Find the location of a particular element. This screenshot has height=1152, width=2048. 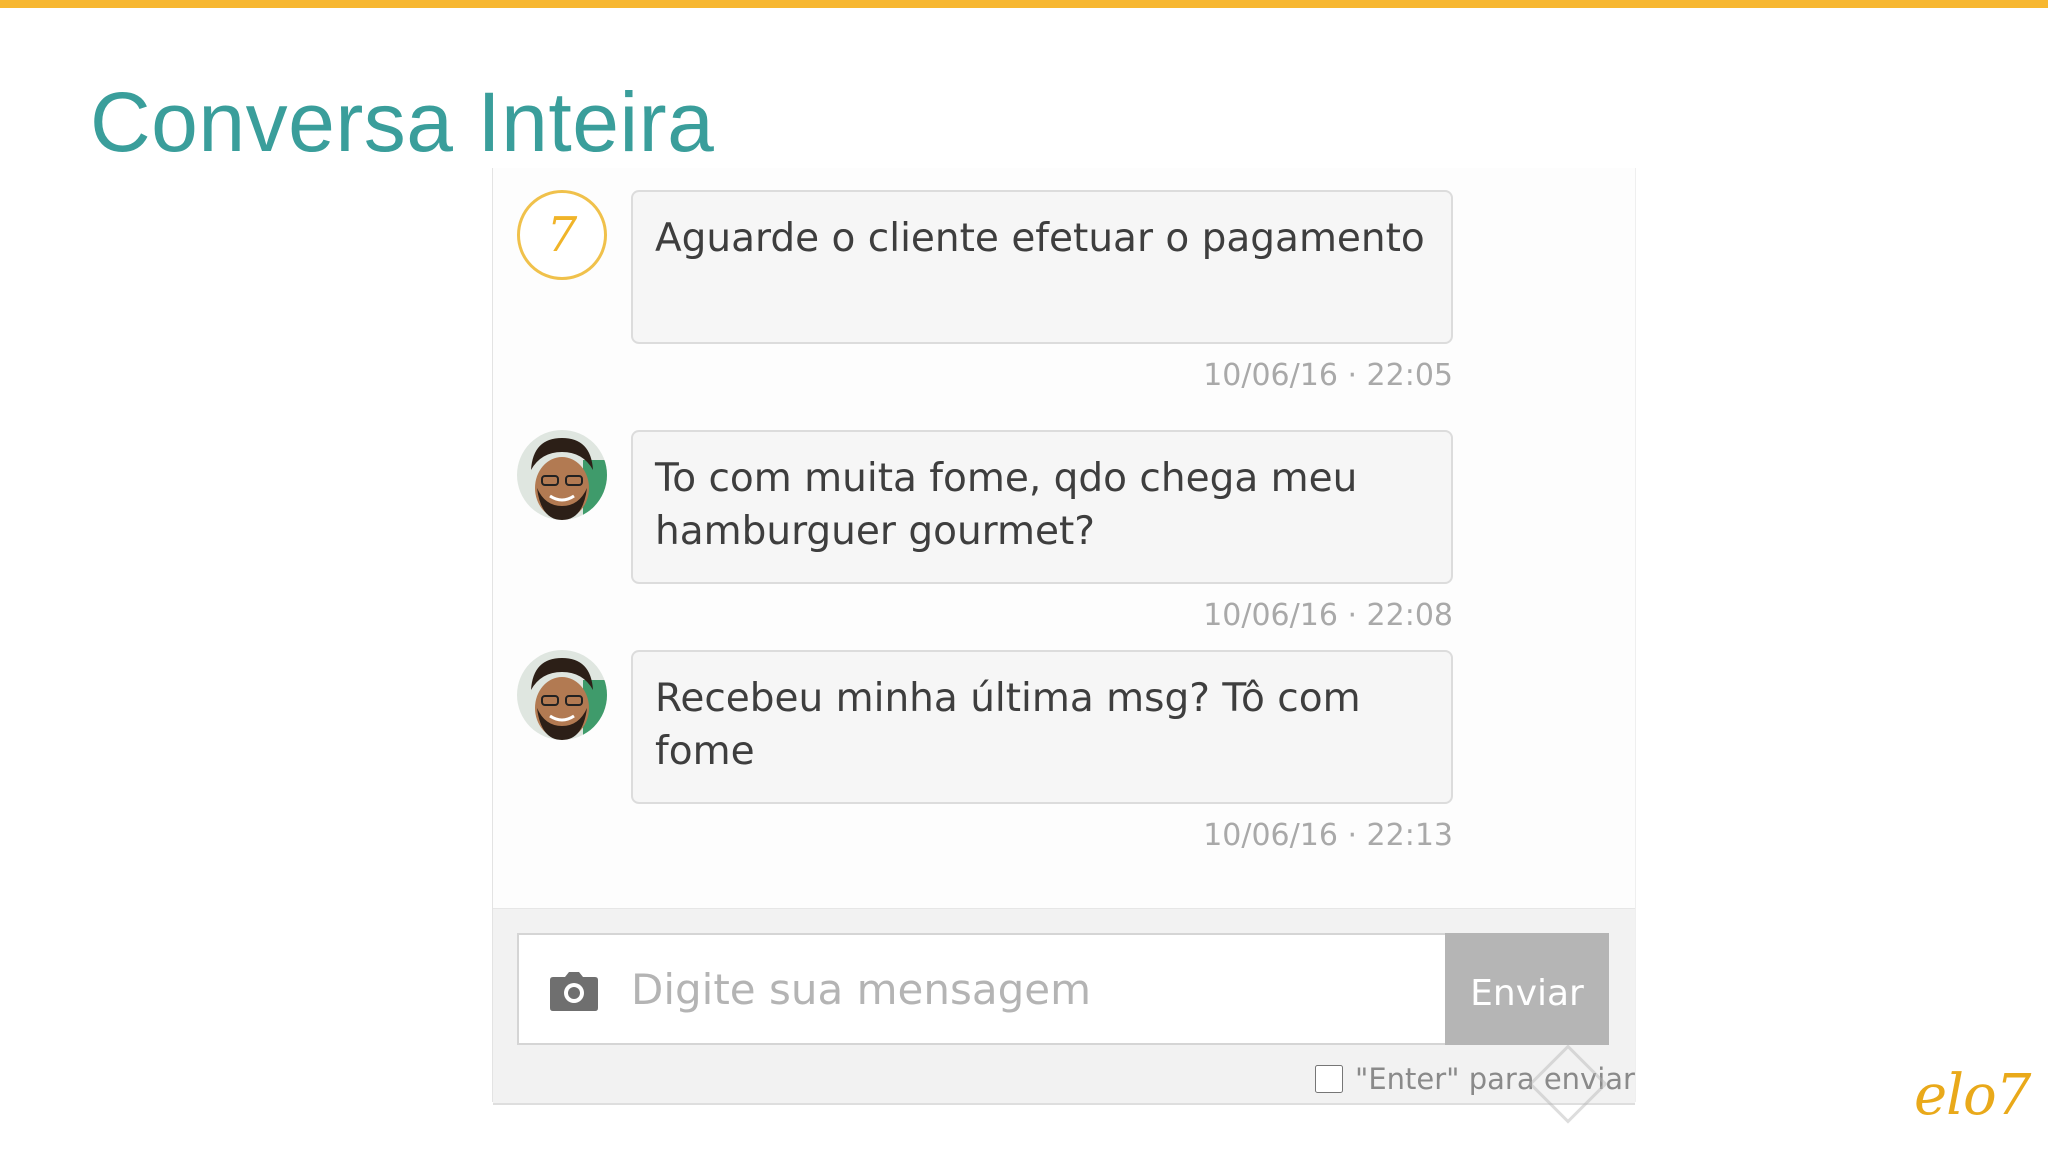

camera-icon is located at coordinates (574, 991).